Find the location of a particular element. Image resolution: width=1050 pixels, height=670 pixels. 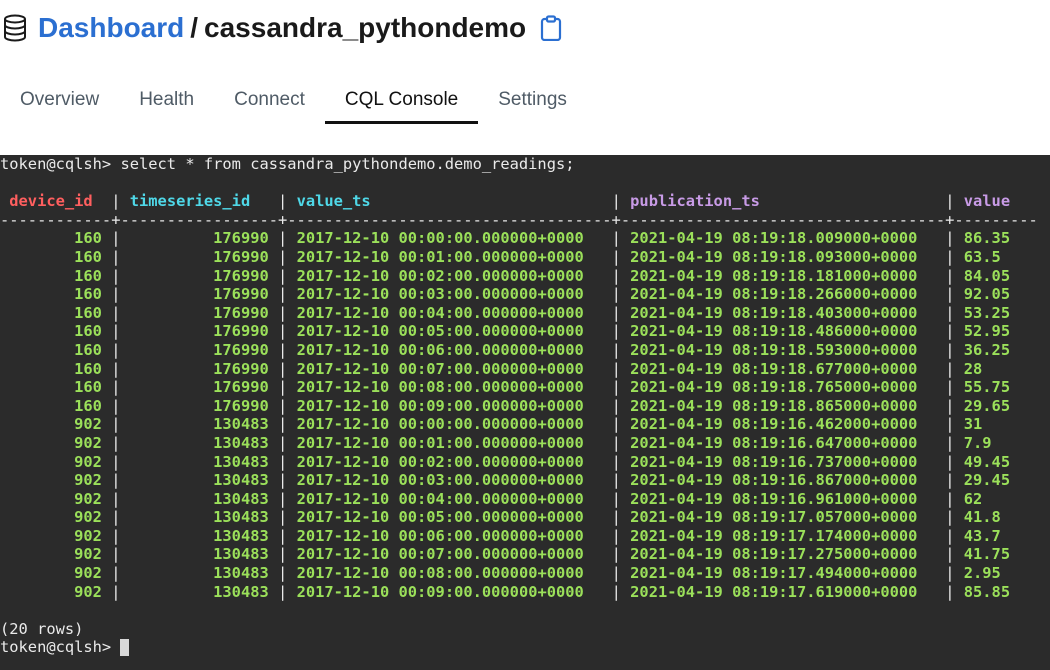

table-cell: 2021-04-19 08:19:16.961000+0000 is located at coordinates (783, 498).